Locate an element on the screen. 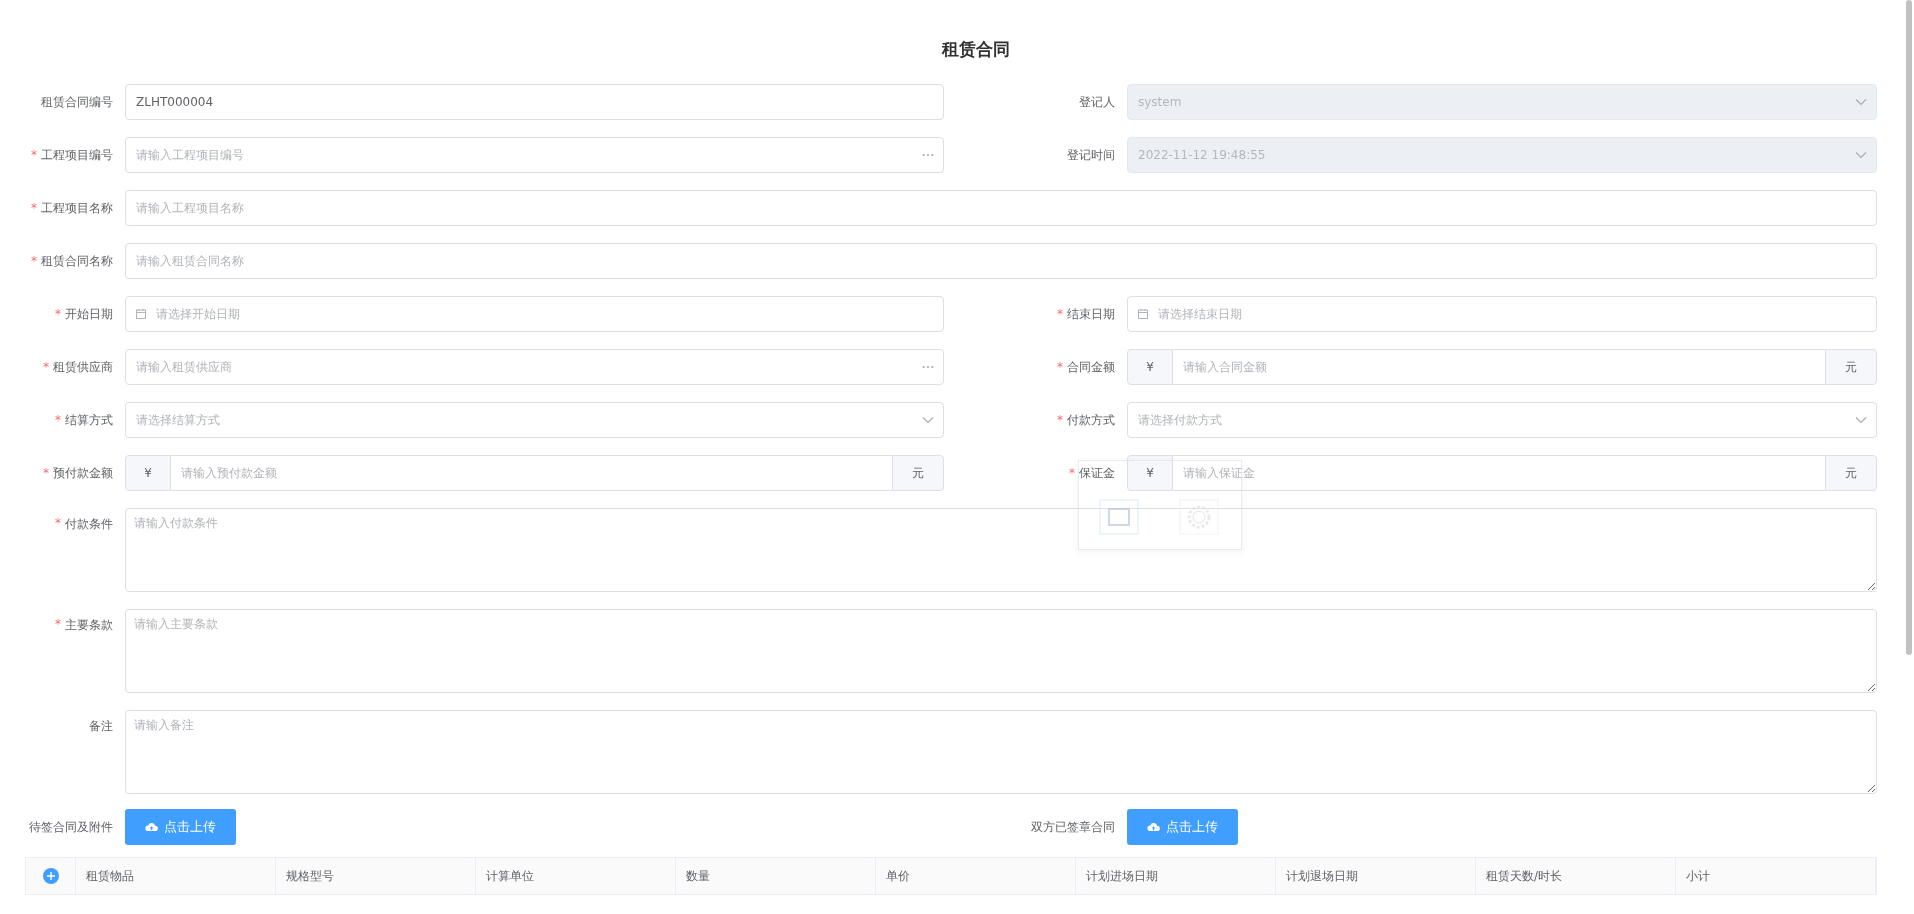  gear-icon is located at coordinates (1199, 517).